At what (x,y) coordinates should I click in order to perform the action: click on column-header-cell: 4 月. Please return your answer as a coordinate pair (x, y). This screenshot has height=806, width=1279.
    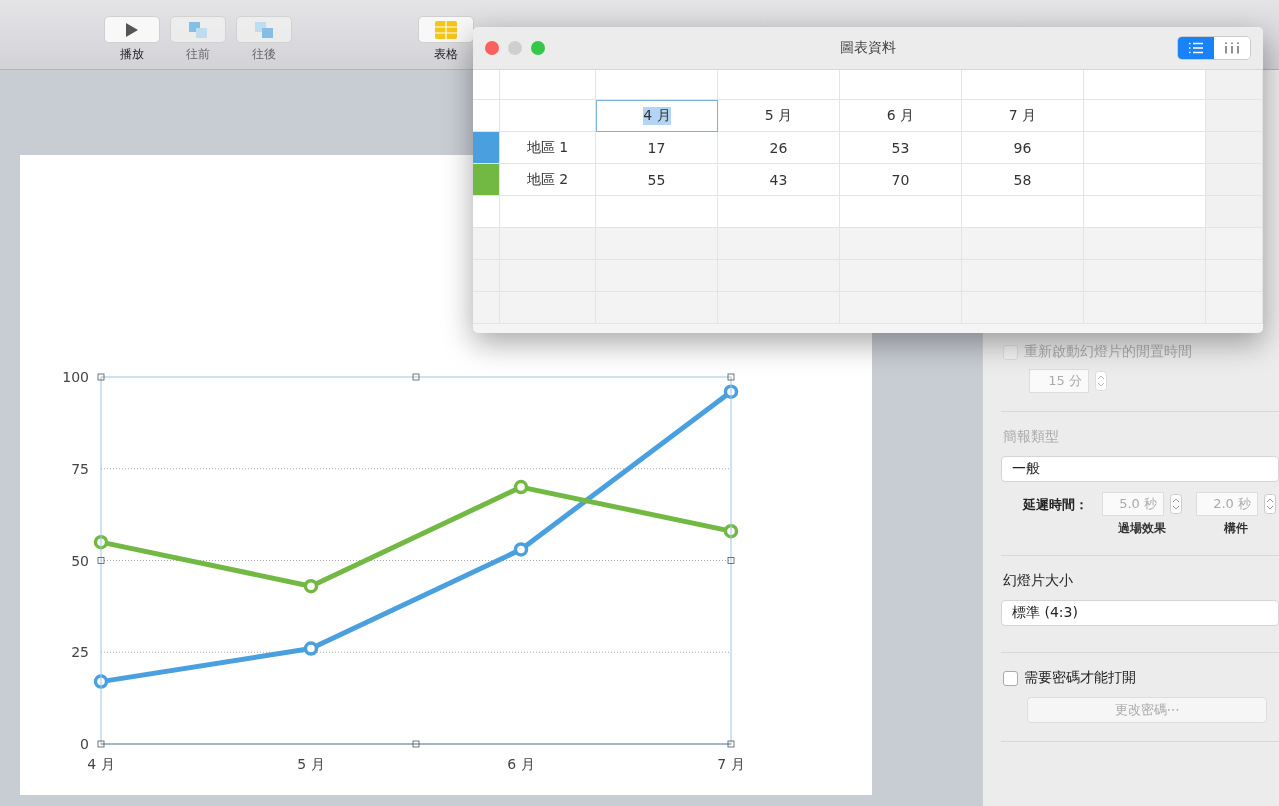
    Looking at the image, I should click on (657, 116).